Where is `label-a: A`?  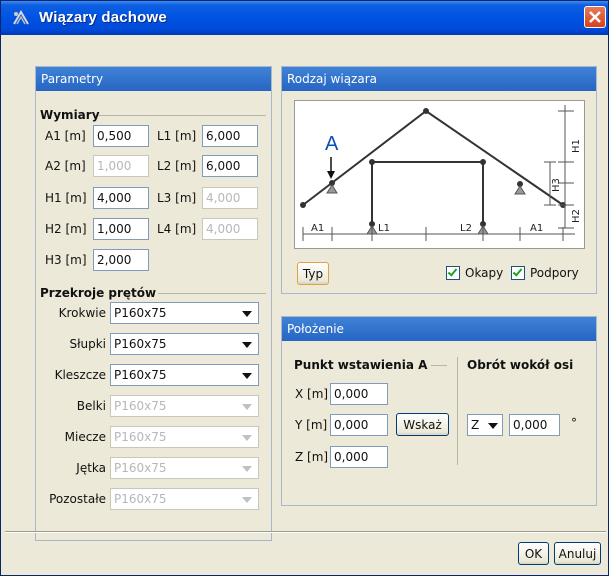 label-a: A is located at coordinates (332, 144).